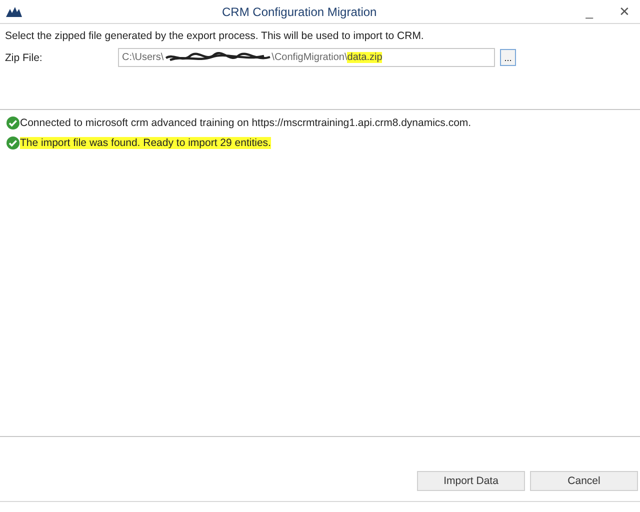 Image resolution: width=640 pixels, height=512 pixels. I want to click on log-message: The import file was found. Ready to import 29 entities., so click(145, 143).